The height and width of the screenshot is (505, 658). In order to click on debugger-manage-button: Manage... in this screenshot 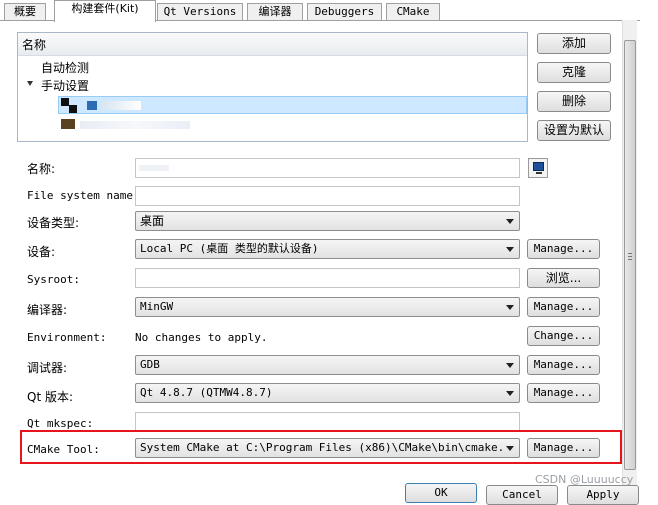, I will do `click(563, 365)`.